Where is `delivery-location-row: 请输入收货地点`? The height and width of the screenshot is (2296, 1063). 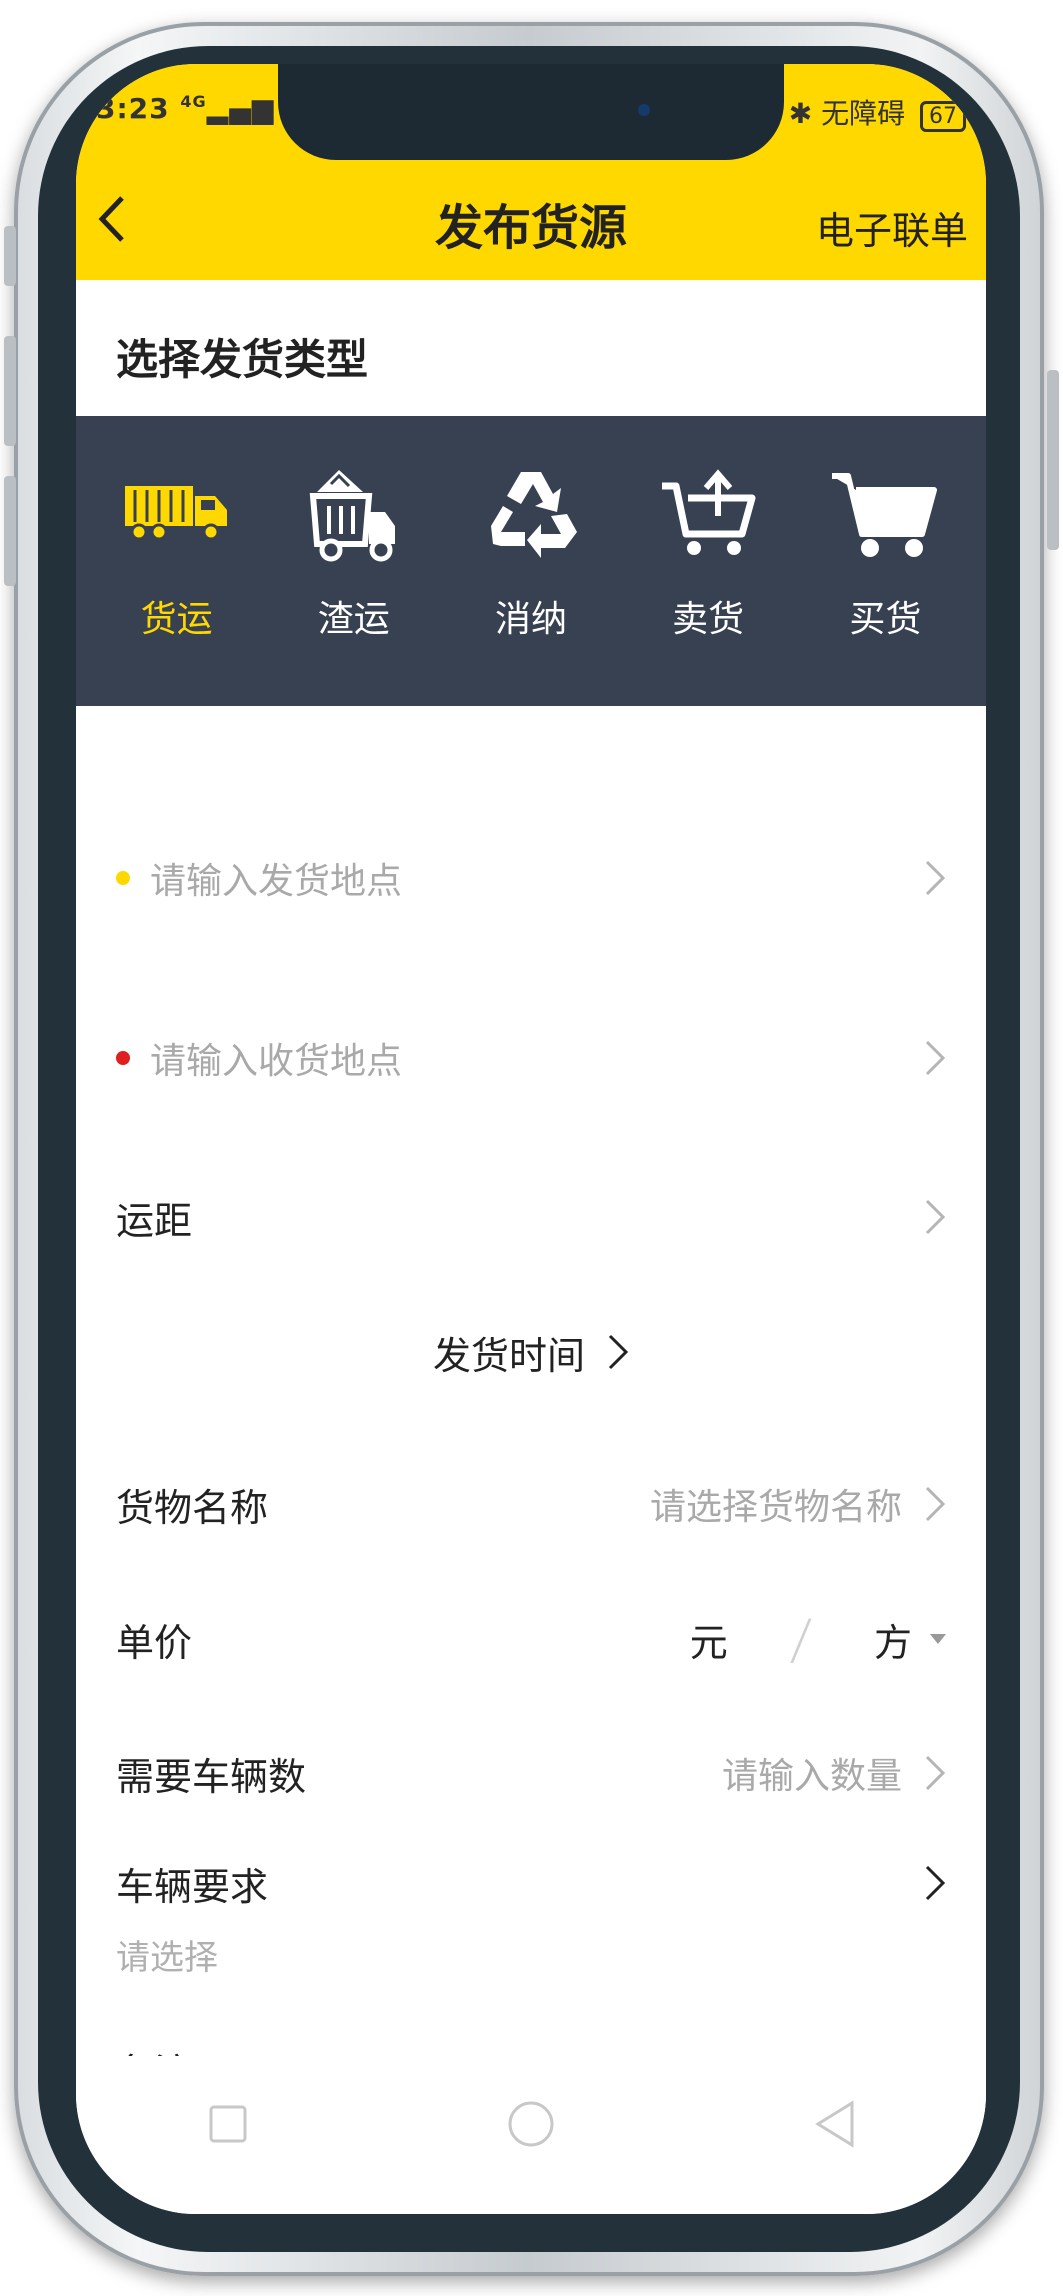 delivery-location-row: 请输入收货地点 is located at coordinates (531, 1058).